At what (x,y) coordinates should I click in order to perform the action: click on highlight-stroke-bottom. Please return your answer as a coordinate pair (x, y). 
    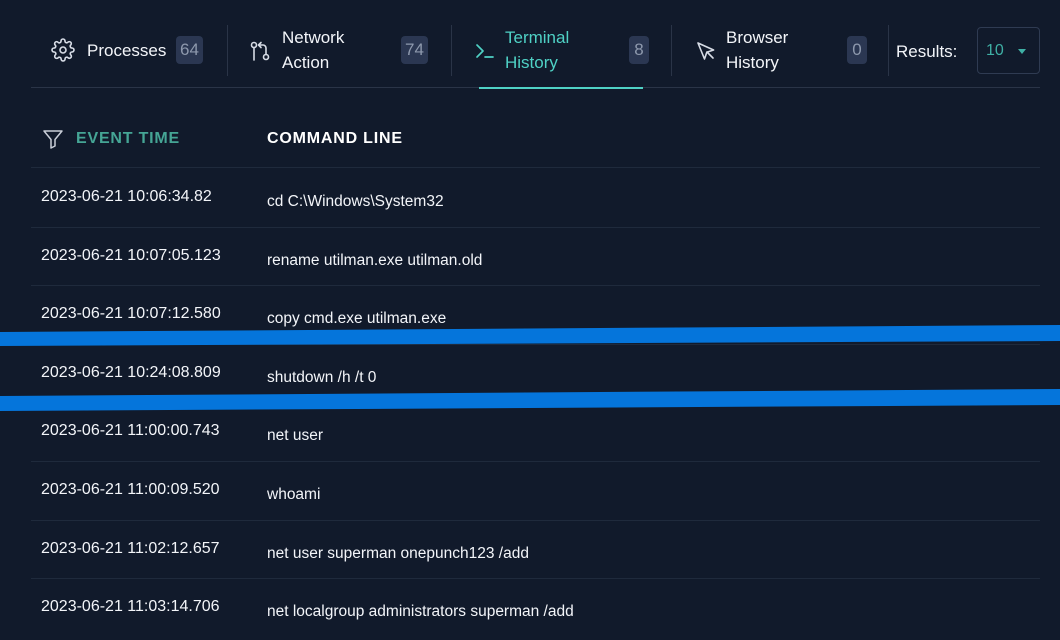
    Looking at the image, I should click on (530, 400).